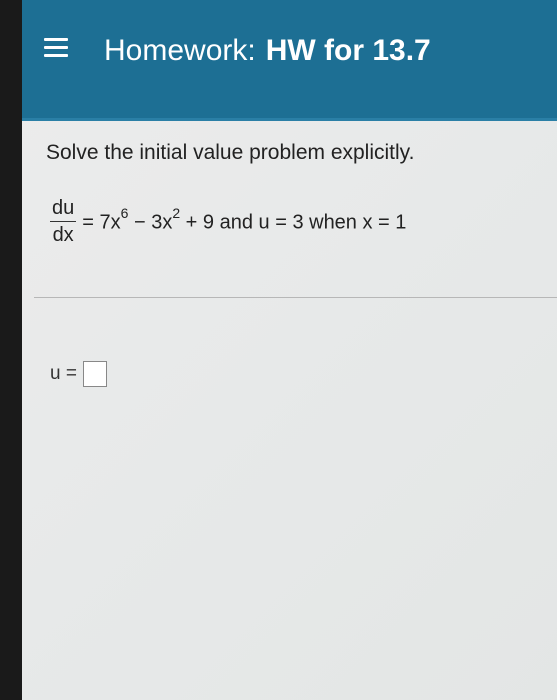 This screenshot has height=700, width=557. I want to click on fraction-numerator: du, so click(63, 209).